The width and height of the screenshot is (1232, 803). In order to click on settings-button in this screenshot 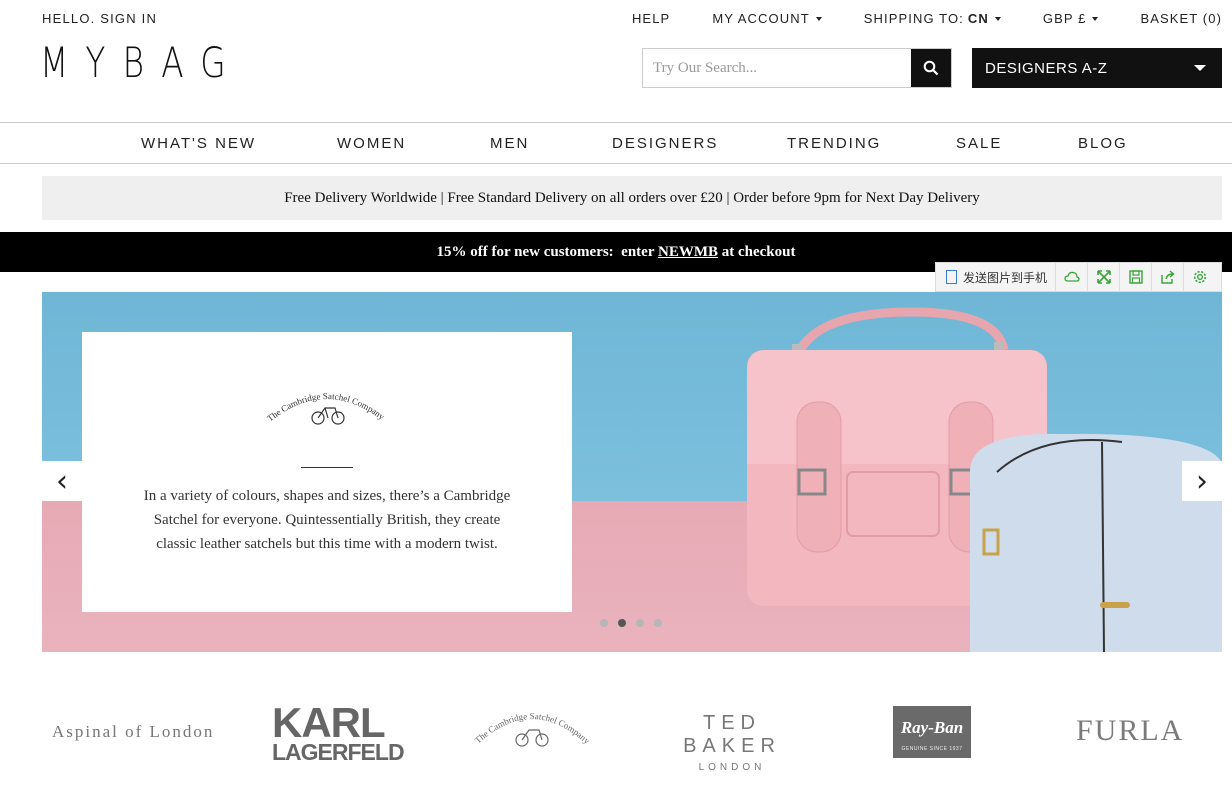, I will do `click(1200, 277)`.